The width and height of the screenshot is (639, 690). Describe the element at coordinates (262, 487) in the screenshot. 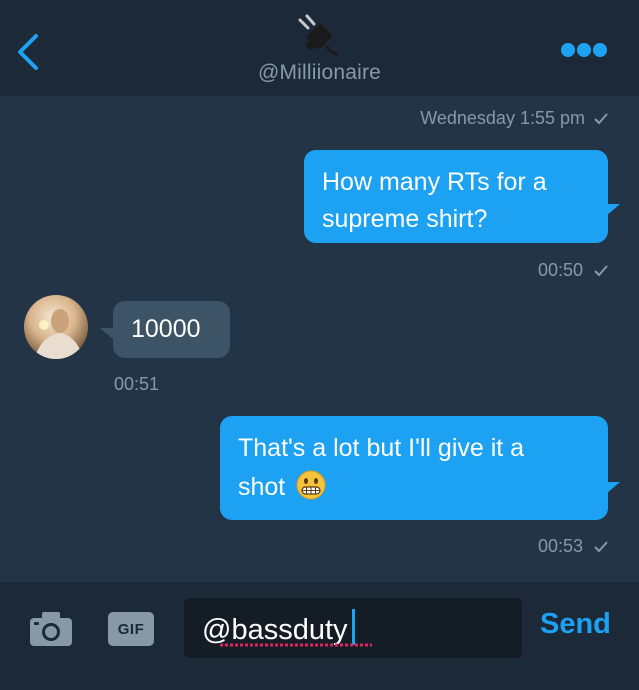

I see `message-text: shot` at that location.